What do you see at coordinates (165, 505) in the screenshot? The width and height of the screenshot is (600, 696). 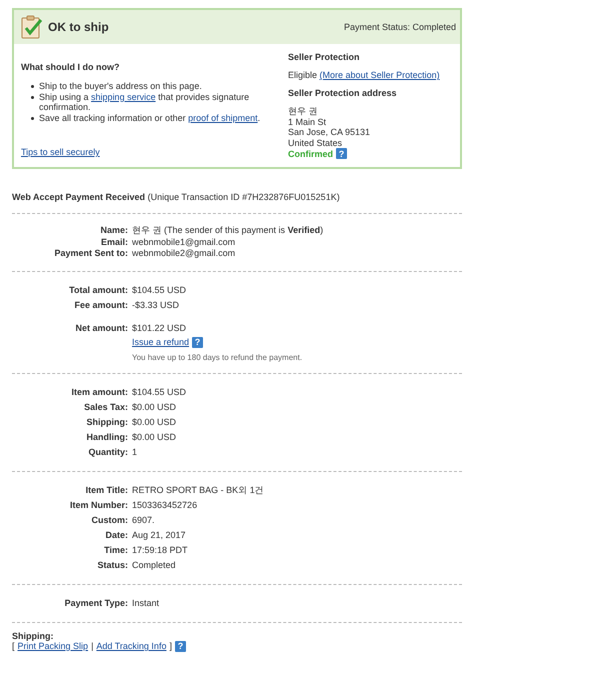 I see `field-value: 1503363452726` at bounding box center [165, 505].